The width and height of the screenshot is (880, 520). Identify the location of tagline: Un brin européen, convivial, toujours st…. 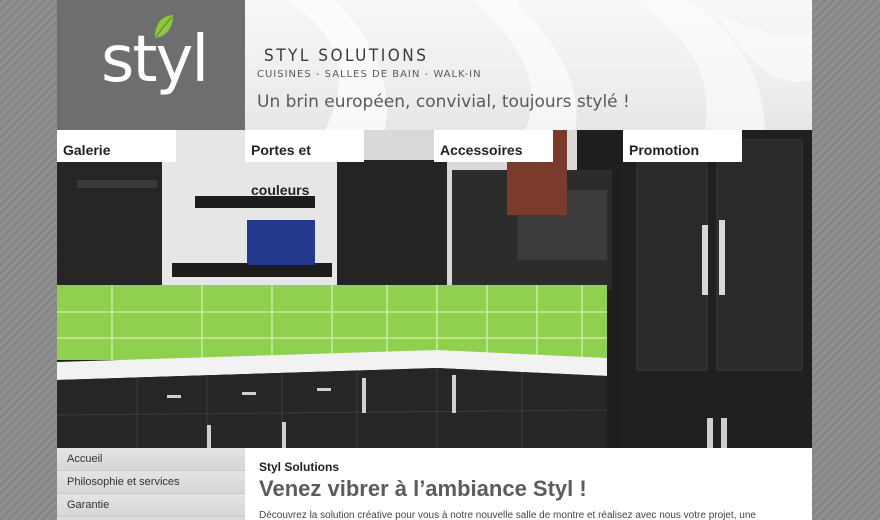
(443, 102).